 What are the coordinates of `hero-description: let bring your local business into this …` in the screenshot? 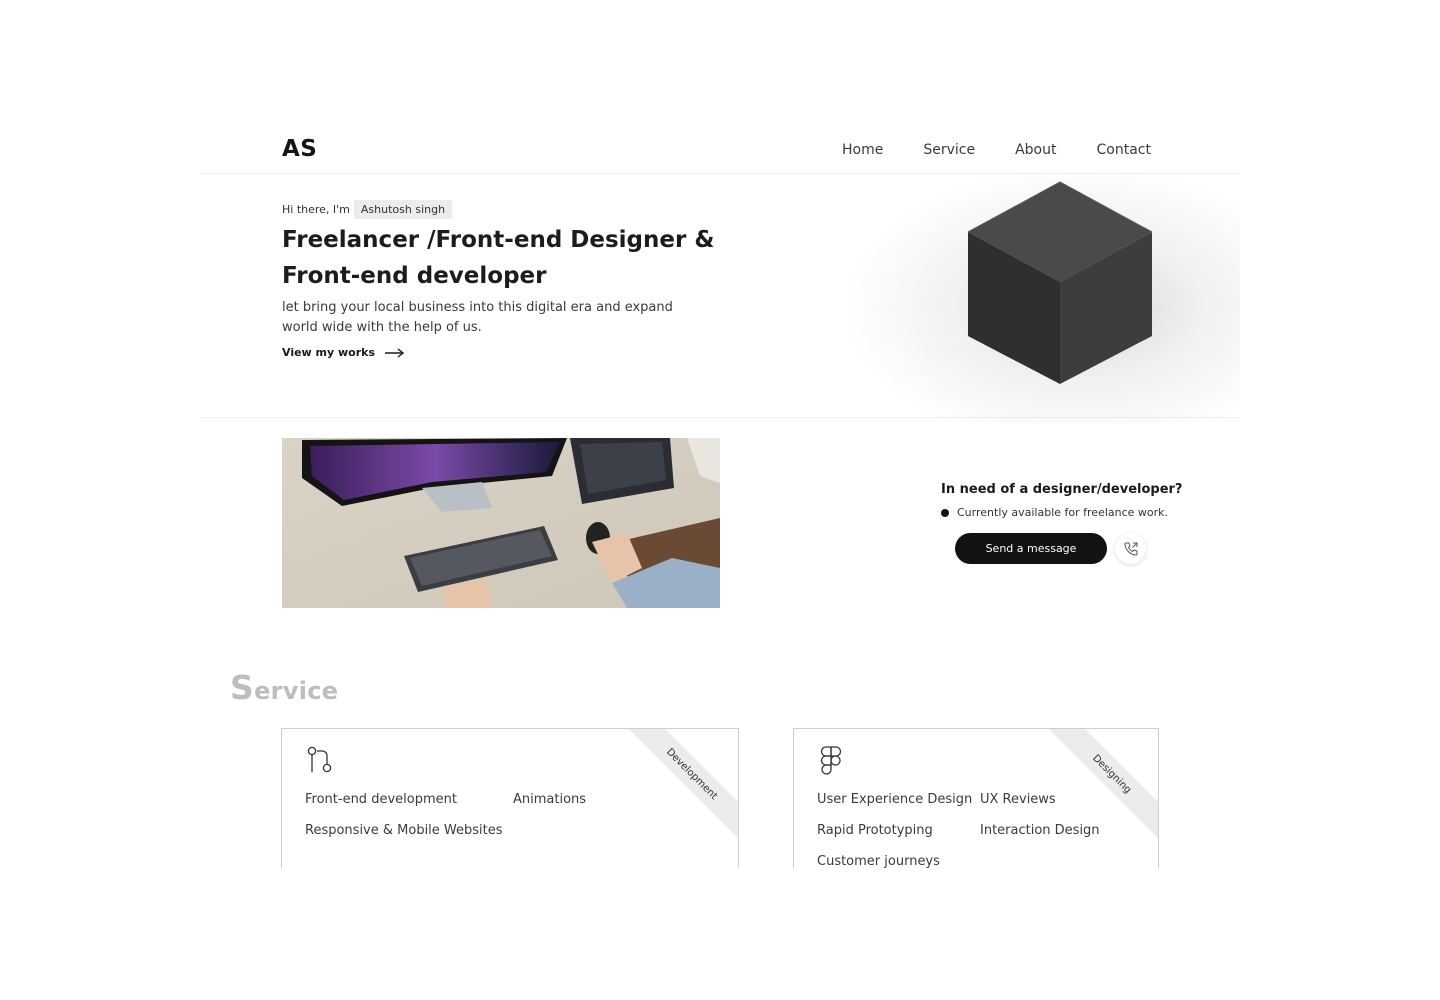 It's located at (477, 317).